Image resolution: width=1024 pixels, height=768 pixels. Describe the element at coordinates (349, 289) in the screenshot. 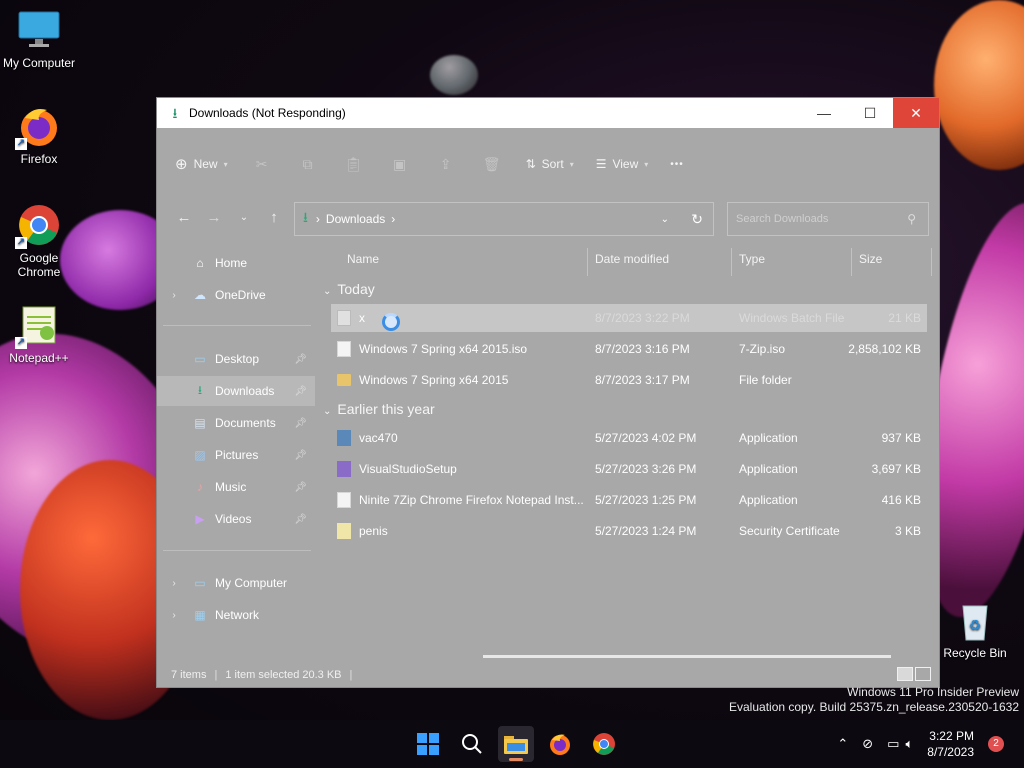

I see `group-header-today: ⌄ Today` at that location.